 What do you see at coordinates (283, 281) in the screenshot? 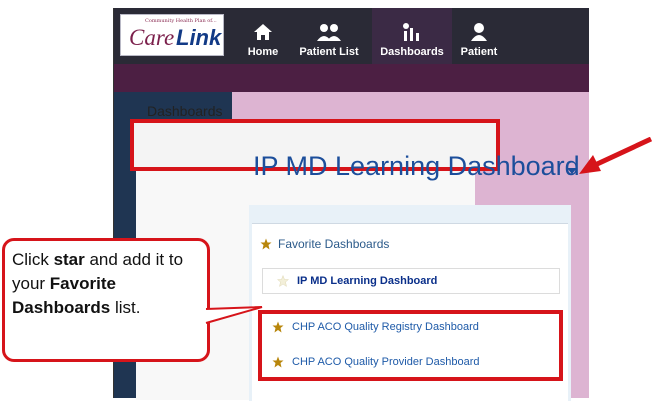
I see `star-outline-icon` at bounding box center [283, 281].